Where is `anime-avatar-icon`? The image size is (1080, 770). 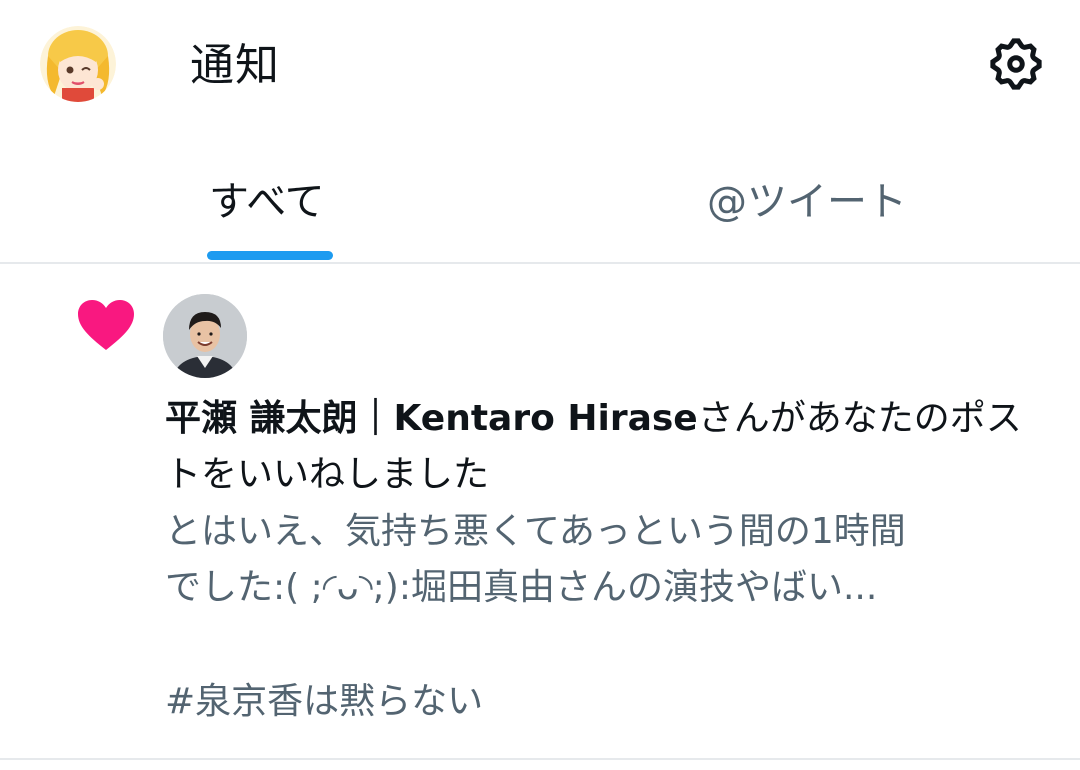
anime-avatar-icon is located at coordinates (78, 64).